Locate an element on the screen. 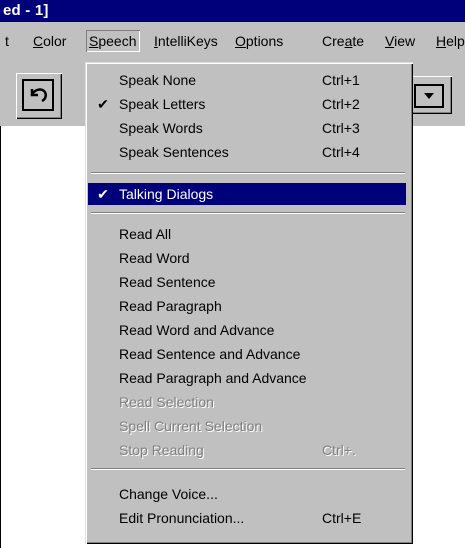  undo-button is located at coordinates (39, 96).